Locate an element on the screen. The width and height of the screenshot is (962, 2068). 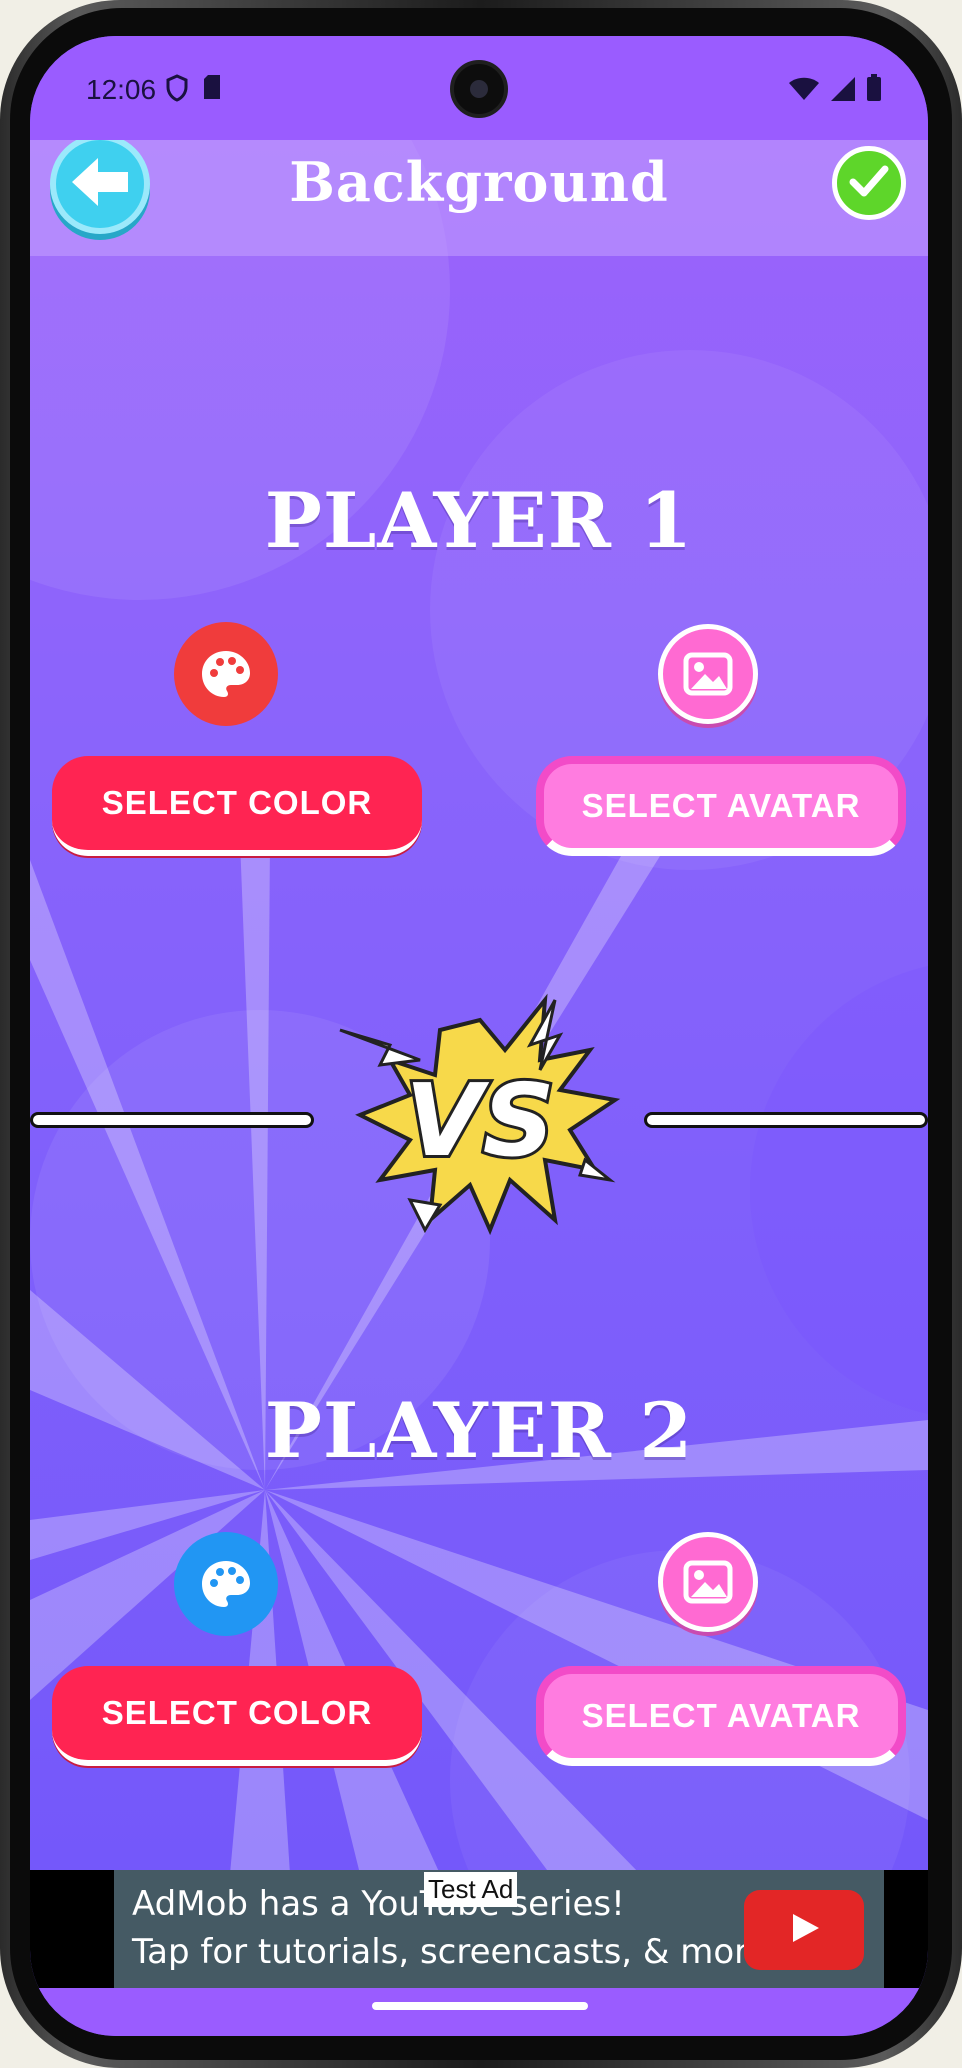
navigation-bar is located at coordinates (479, 2012).